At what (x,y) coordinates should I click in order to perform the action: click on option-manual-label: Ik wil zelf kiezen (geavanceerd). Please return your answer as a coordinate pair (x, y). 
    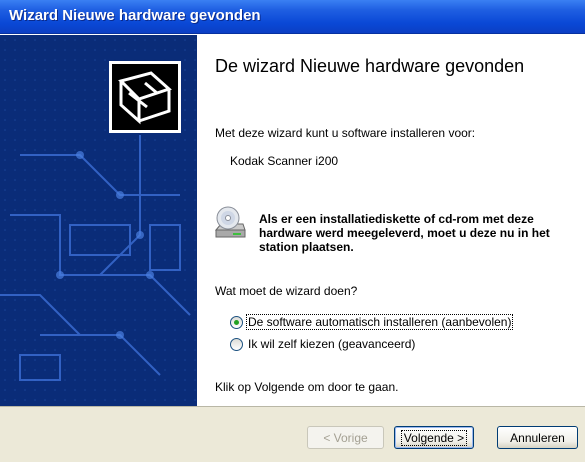
    Looking at the image, I should click on (331, 344).